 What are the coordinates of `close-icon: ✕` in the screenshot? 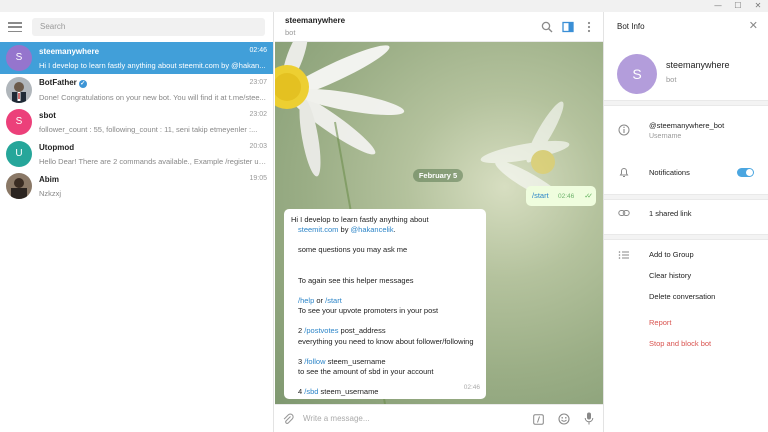 It's located at (753, 26).